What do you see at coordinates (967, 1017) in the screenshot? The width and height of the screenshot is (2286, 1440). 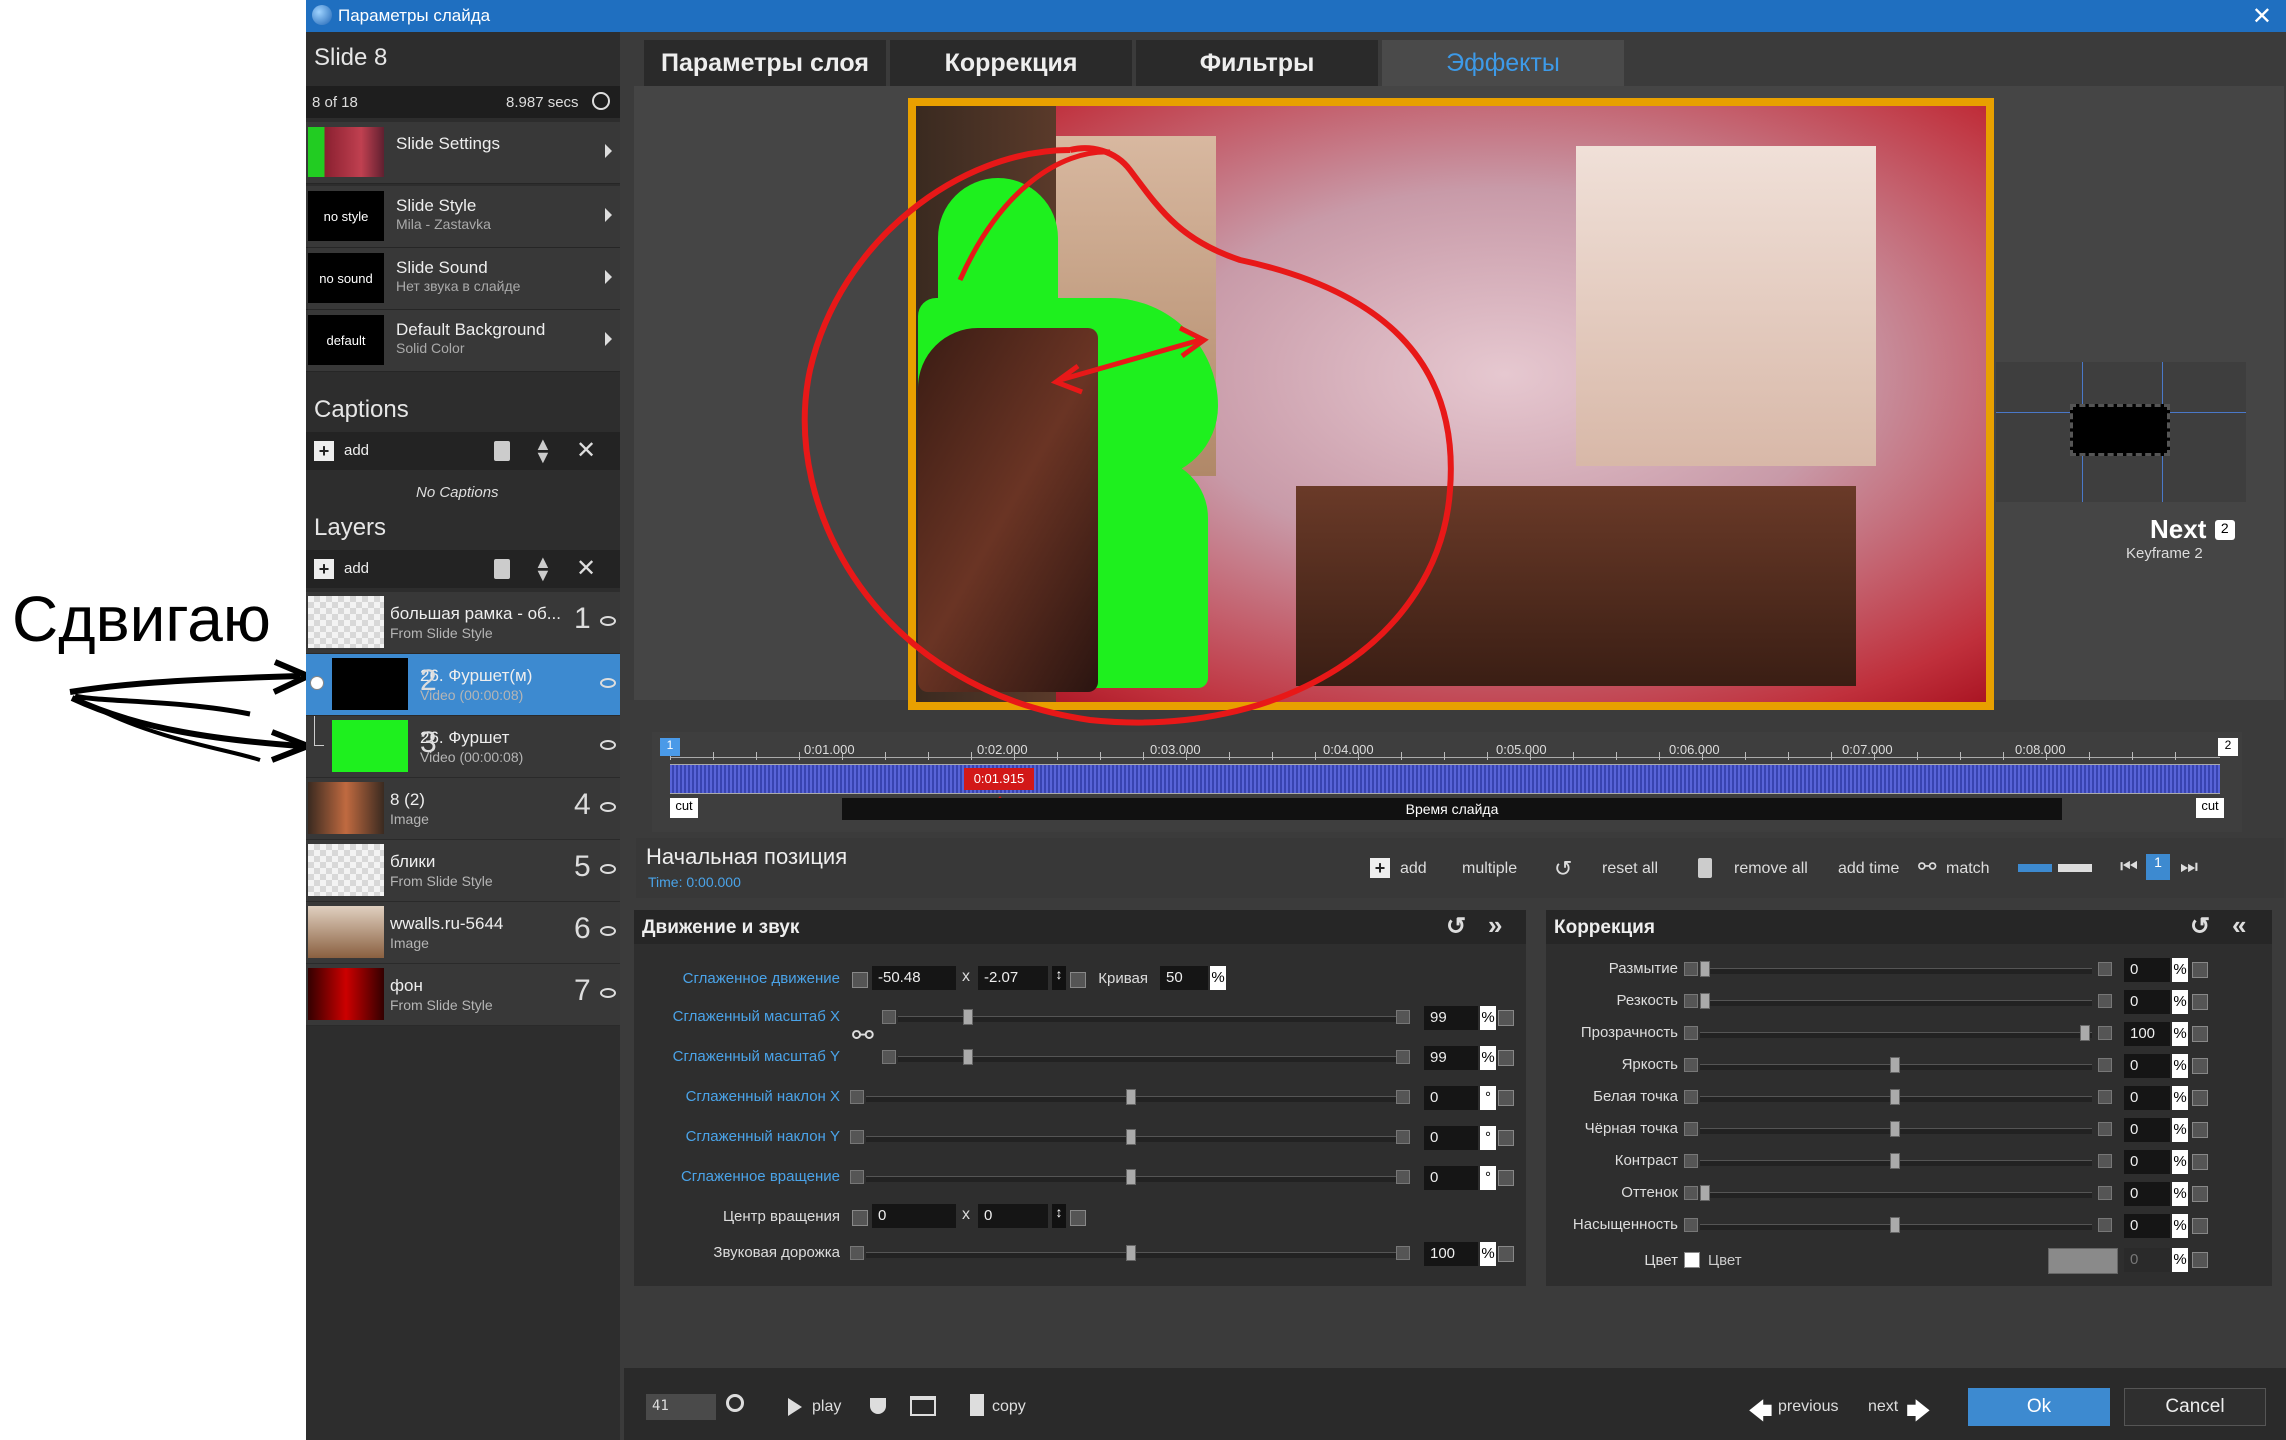 I see `zoom_x-knob` at bounding box center [967, 1017].